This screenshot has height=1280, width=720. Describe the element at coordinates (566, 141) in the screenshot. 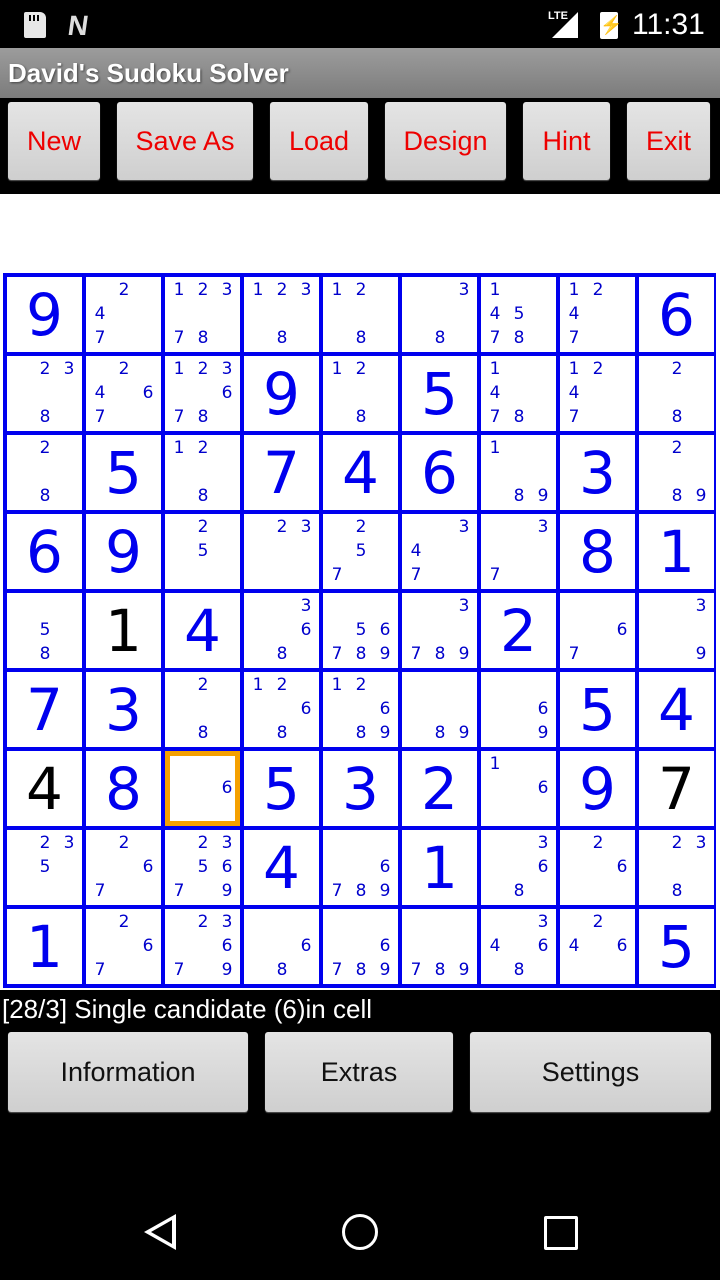

I see `hint-button: Hint` at that location.